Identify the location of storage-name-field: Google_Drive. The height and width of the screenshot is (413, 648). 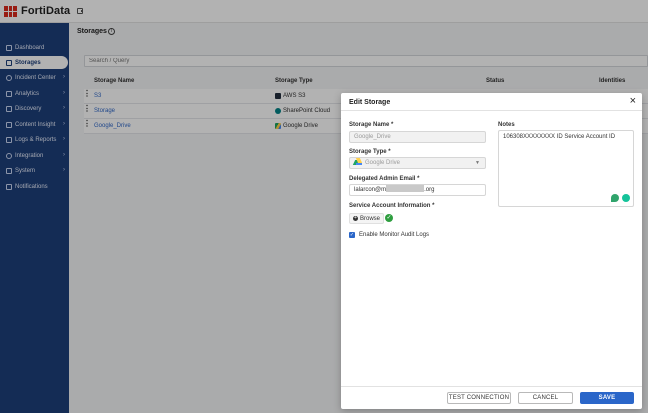
(417, 137).